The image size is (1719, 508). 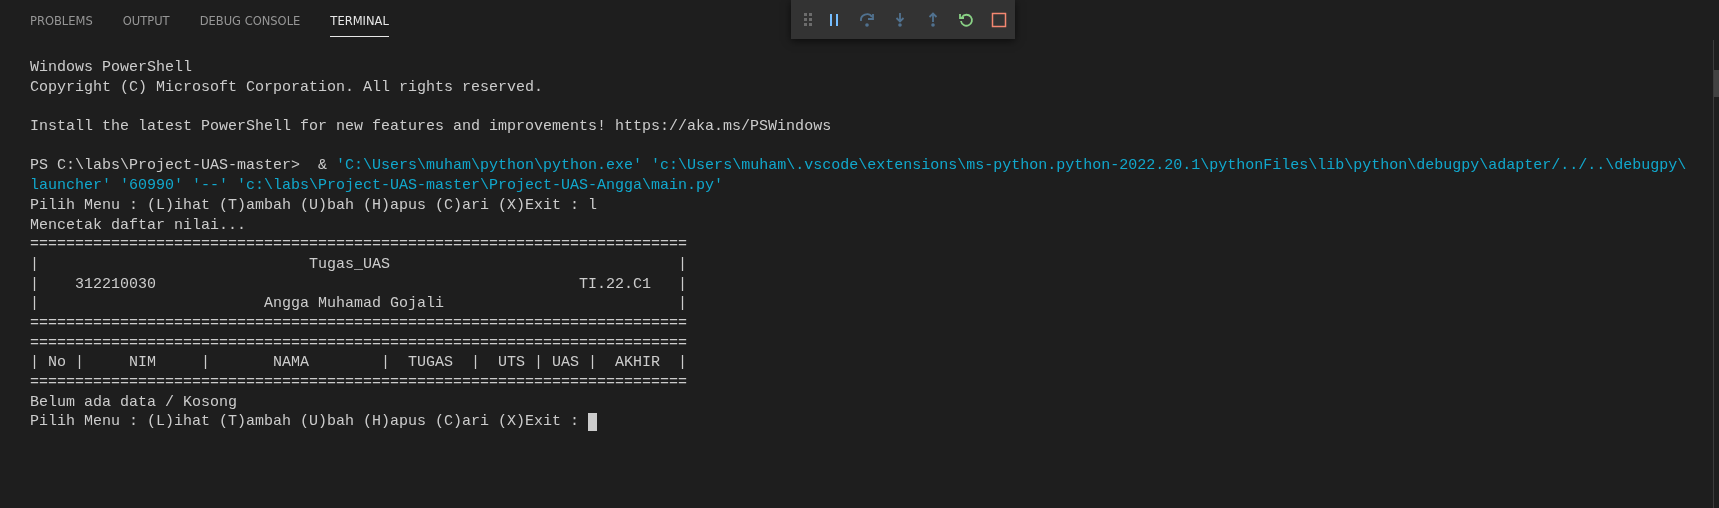 I want to click on terminal-text: PS C:\labs\Project-UAS-master> &, so click(x=179, y=166).